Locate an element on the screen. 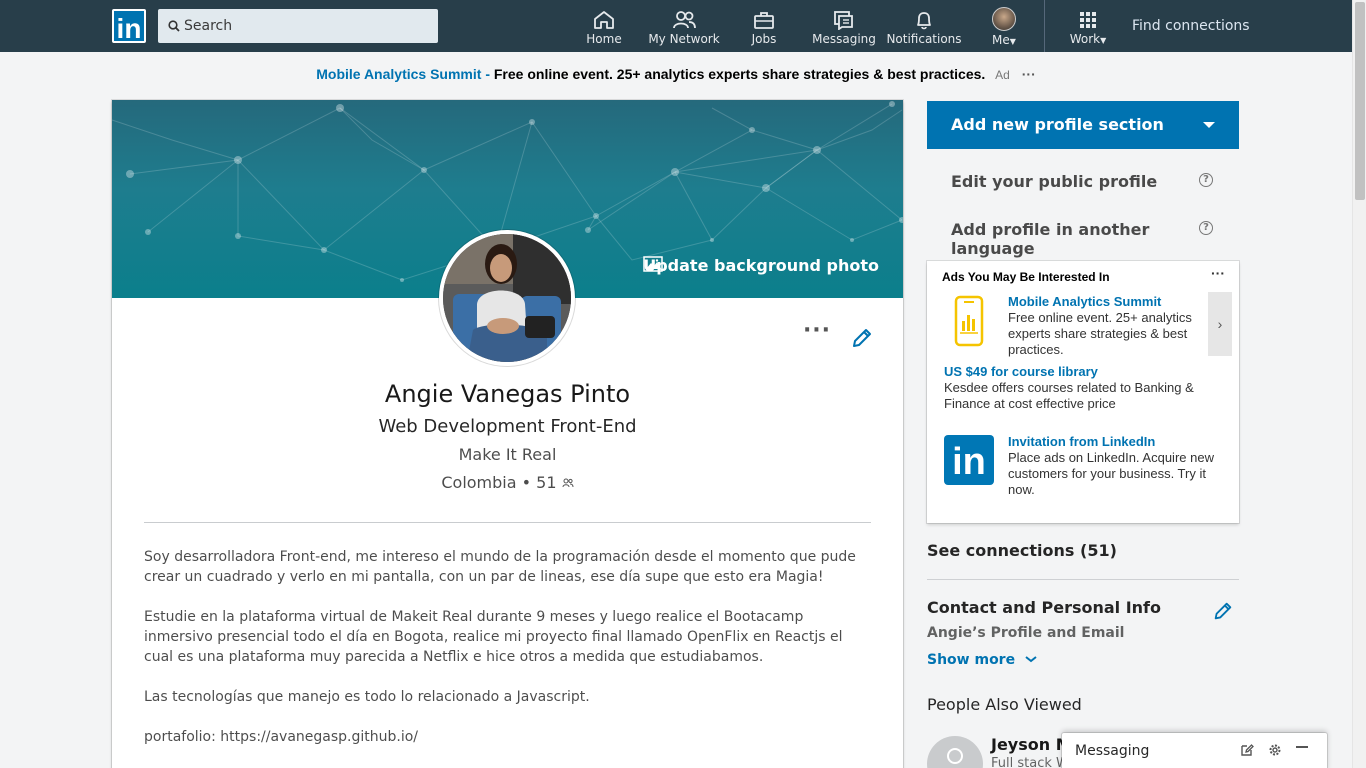 The image size is (1366, 768). update-background-label: Update background photo is located at coordinates (761, 265).